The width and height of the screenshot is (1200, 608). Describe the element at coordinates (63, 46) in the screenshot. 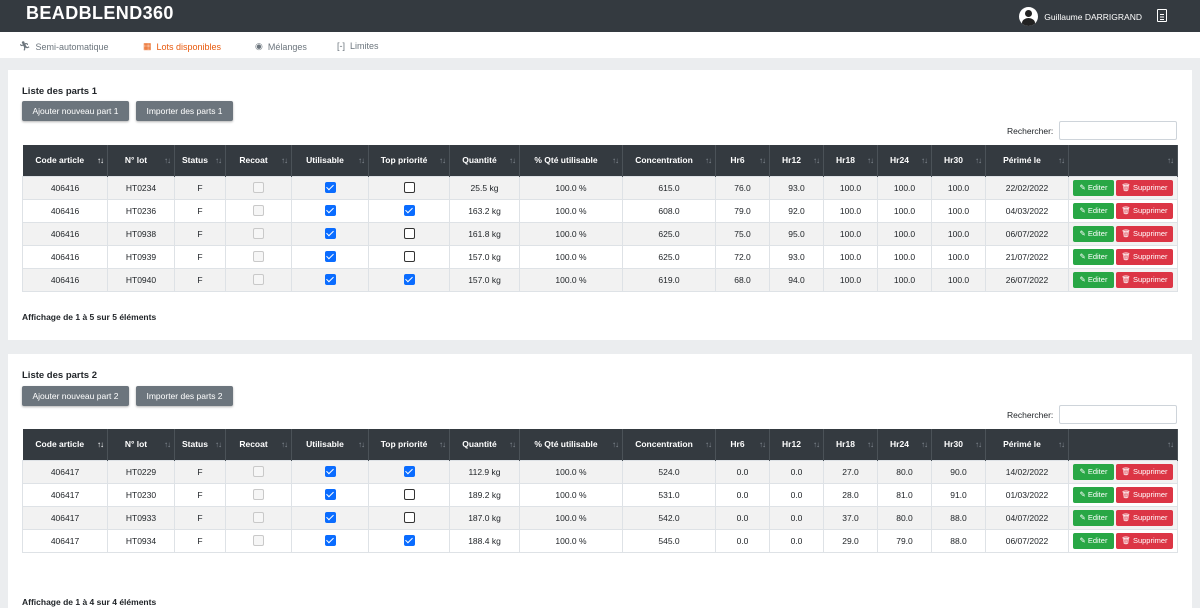

I see `tab-semi-automatique: 🏃︎ Semi-automatique` at that location.